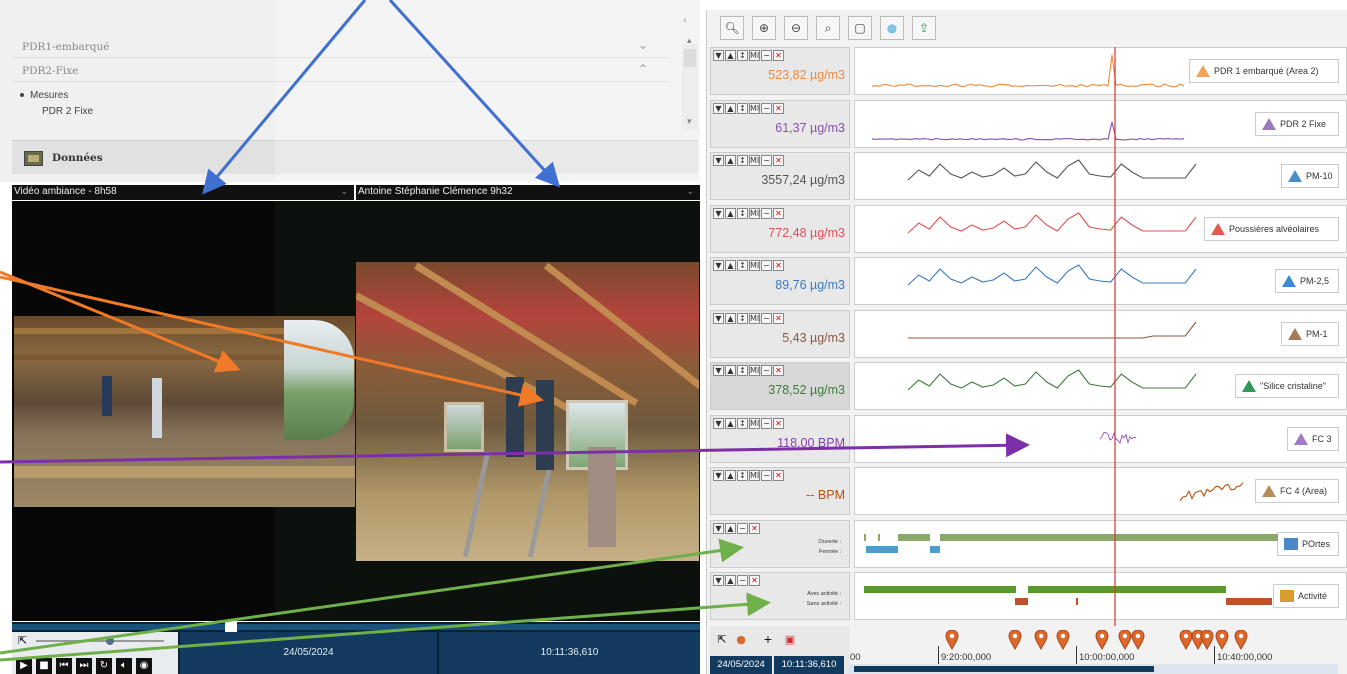 The image size is (1347, 674). Describe the element at coordinates (768, 640) in the screenshot. I see `add-icon: +` at that location.